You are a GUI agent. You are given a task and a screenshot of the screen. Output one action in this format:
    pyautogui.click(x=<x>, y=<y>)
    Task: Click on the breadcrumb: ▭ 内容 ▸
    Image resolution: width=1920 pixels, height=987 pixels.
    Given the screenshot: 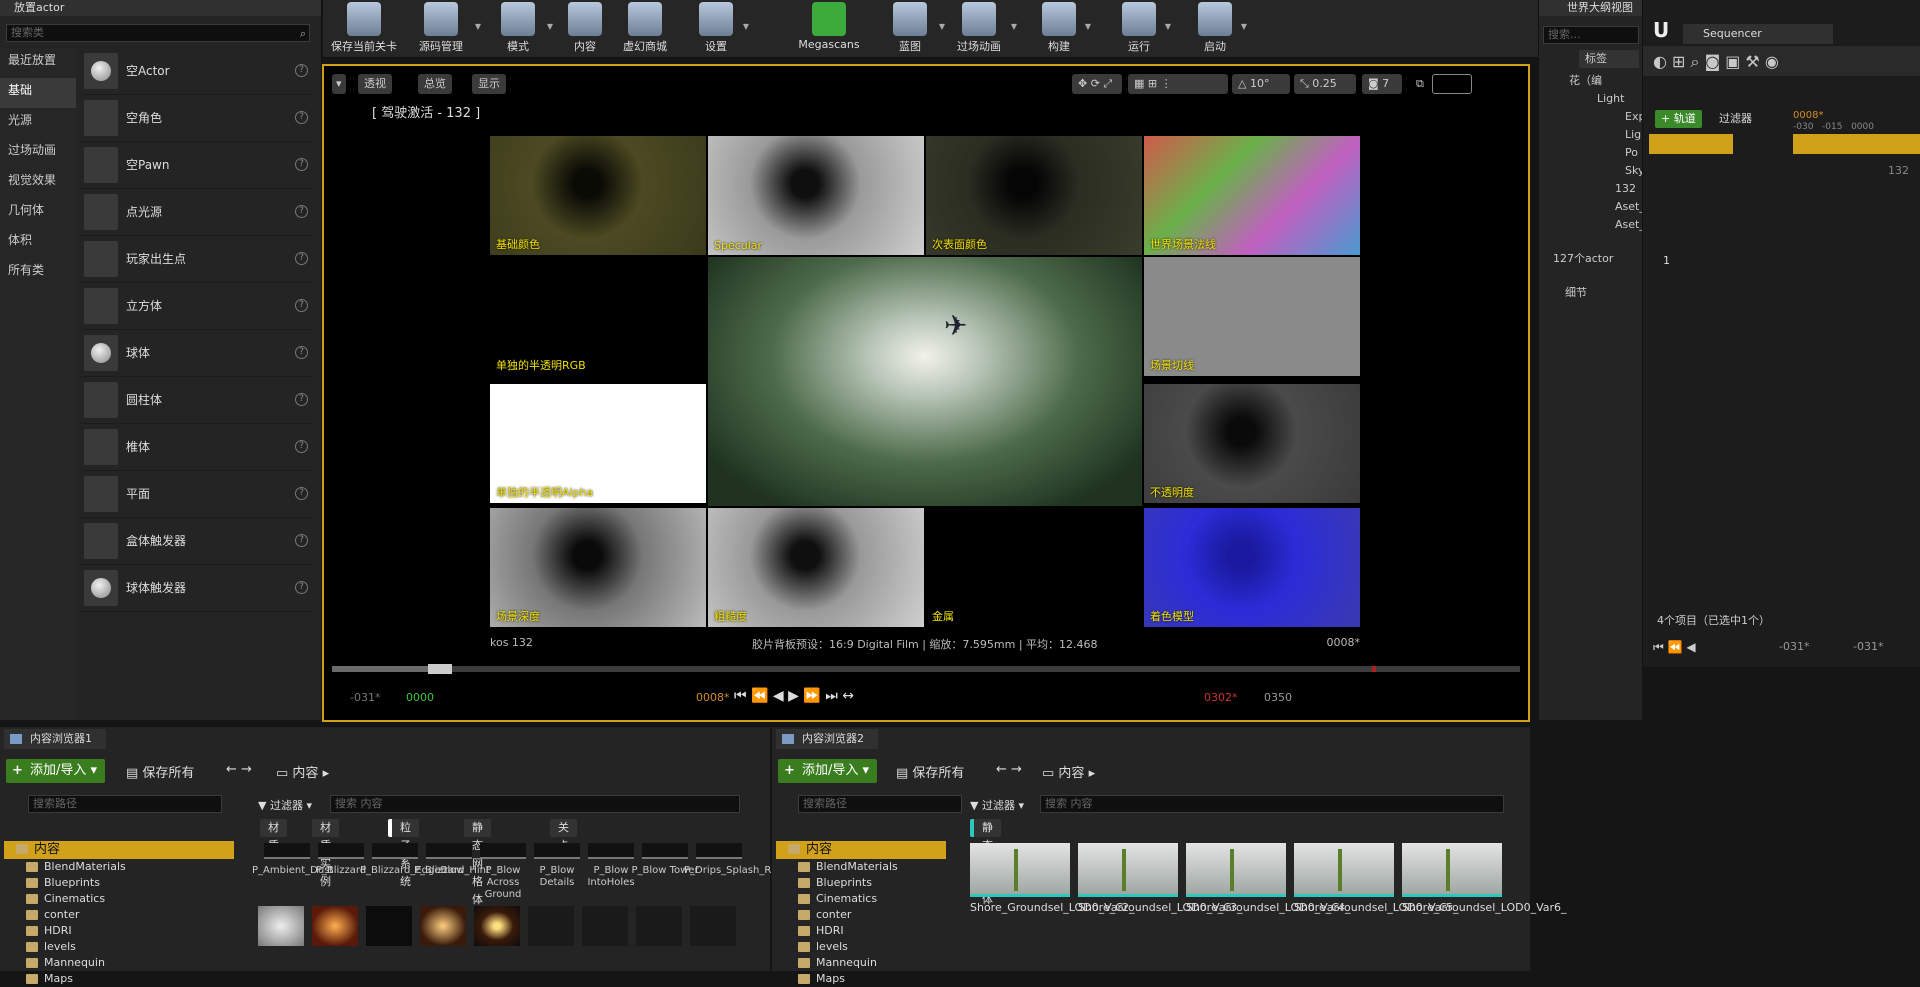 What is the action you would take?
    pyautogui.click(x=302, y=771)
    